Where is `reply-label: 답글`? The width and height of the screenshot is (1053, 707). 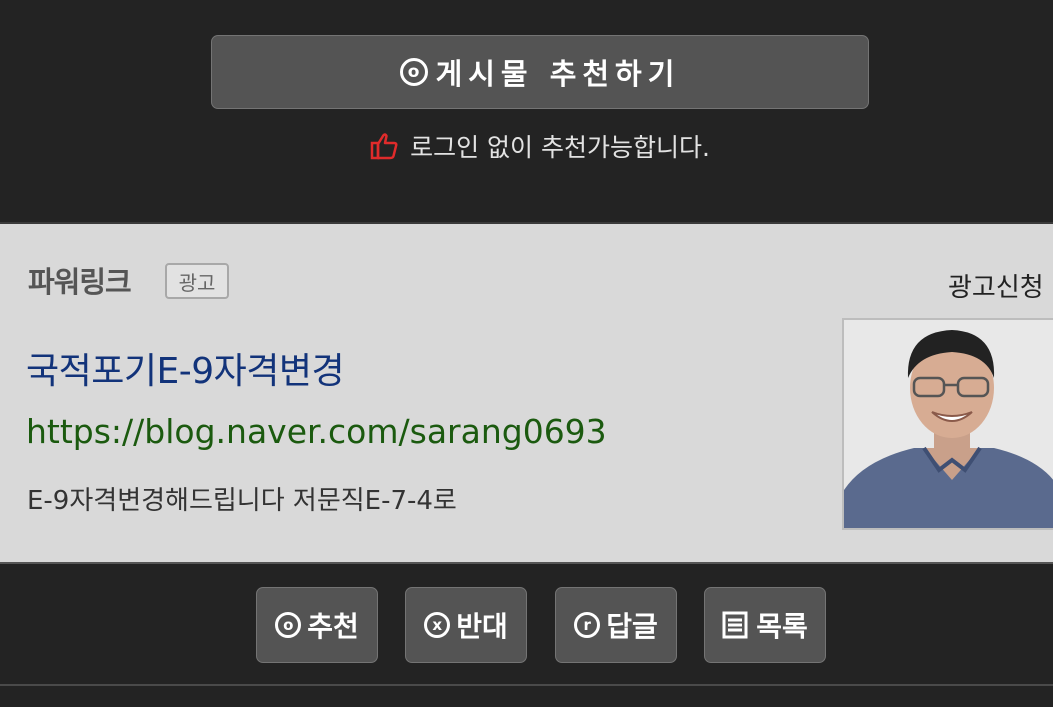 reply-label: 답글 is located at coordinates (632, 626).